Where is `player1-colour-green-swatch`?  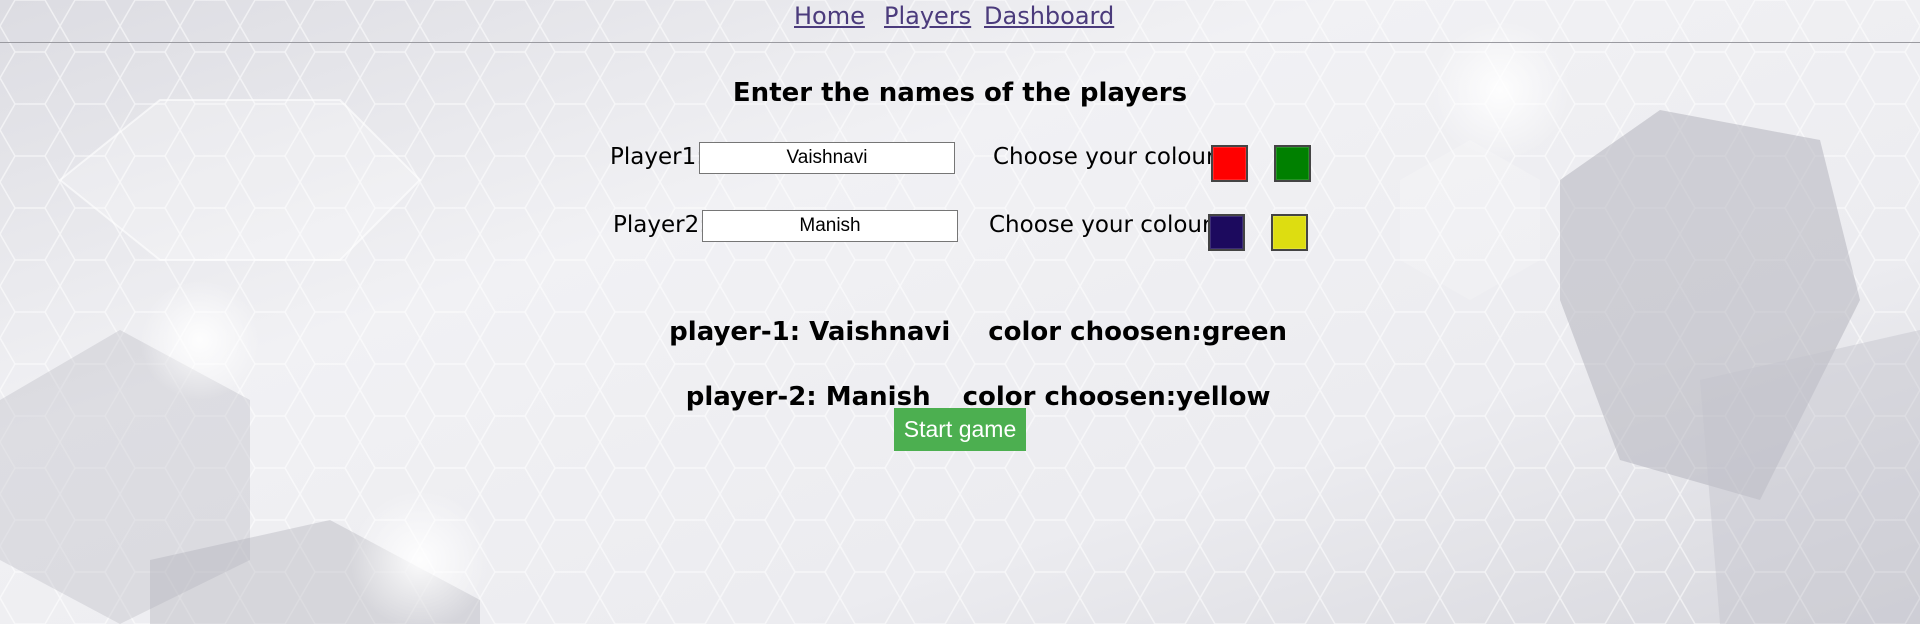
player1-colour-green-swatch is located at coordinates (1292, 163).